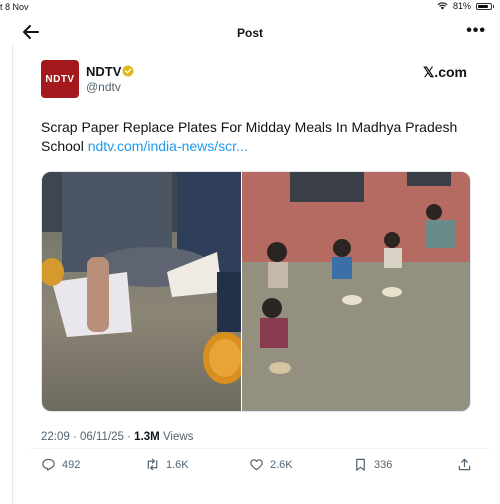 The height and width of the screenshot is (504, 500). What do you see at coordinates (103, 71) in the screenshot?
I see `author-name: NDTV` at bounding box center [103, 71].